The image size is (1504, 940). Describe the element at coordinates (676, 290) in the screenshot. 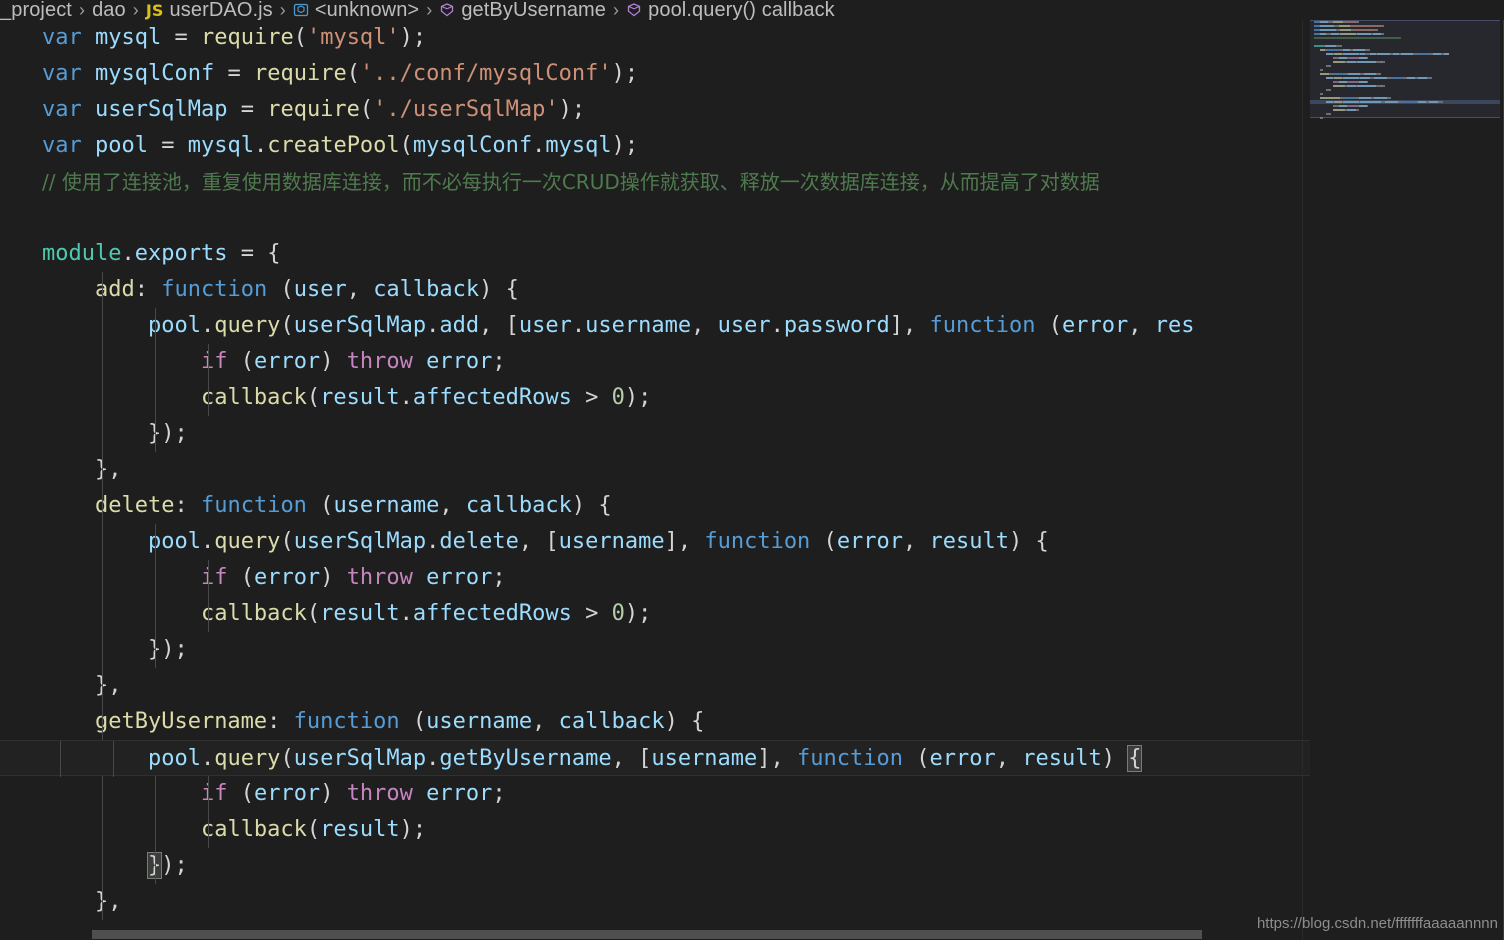

I see `code-line: add: function (user, callback) {` at that location.